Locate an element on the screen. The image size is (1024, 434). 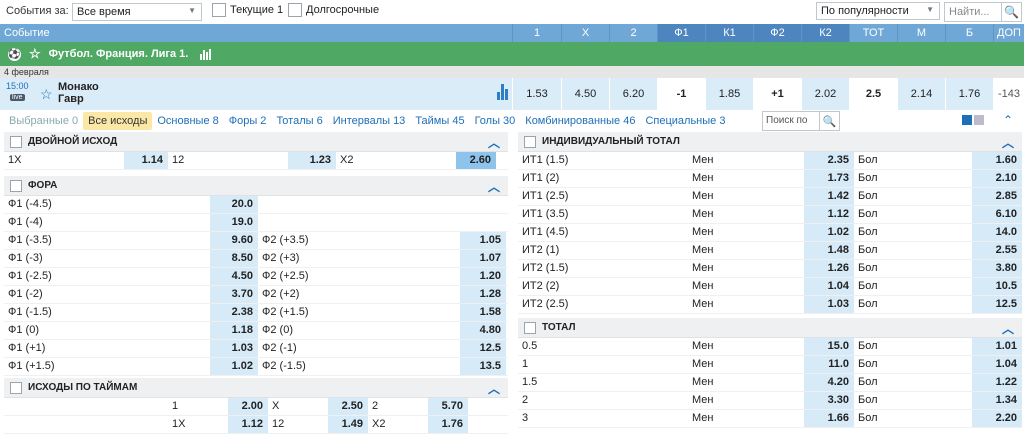
tab-totals: Тоталы 6 is located at coordinates (299, 121).